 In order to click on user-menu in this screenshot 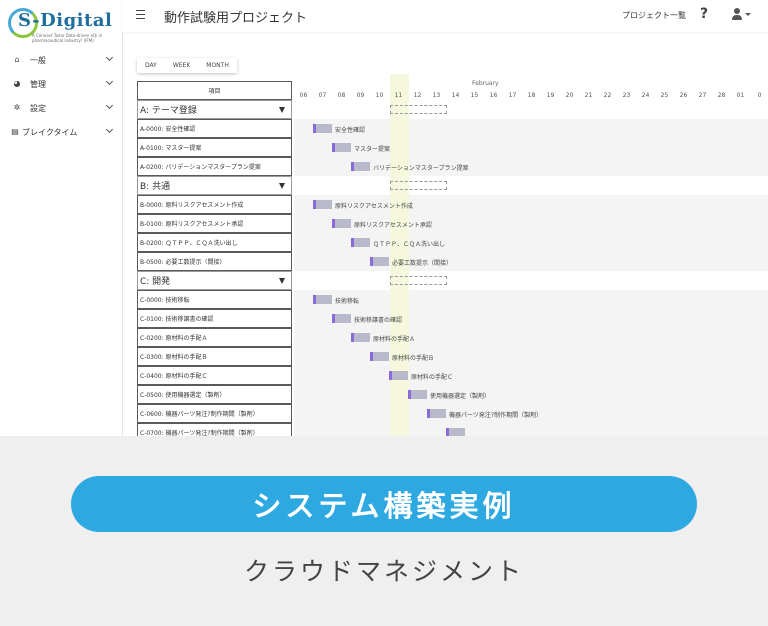, I will do `click(740, 15)`.